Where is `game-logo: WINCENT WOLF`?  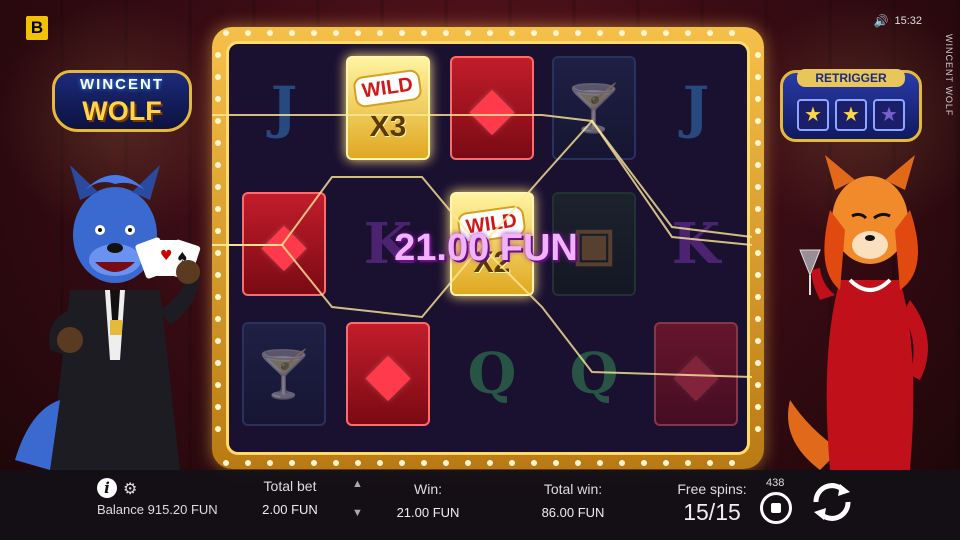 game-logo: WINCENT WOLF is located at coordinates (122, 101).